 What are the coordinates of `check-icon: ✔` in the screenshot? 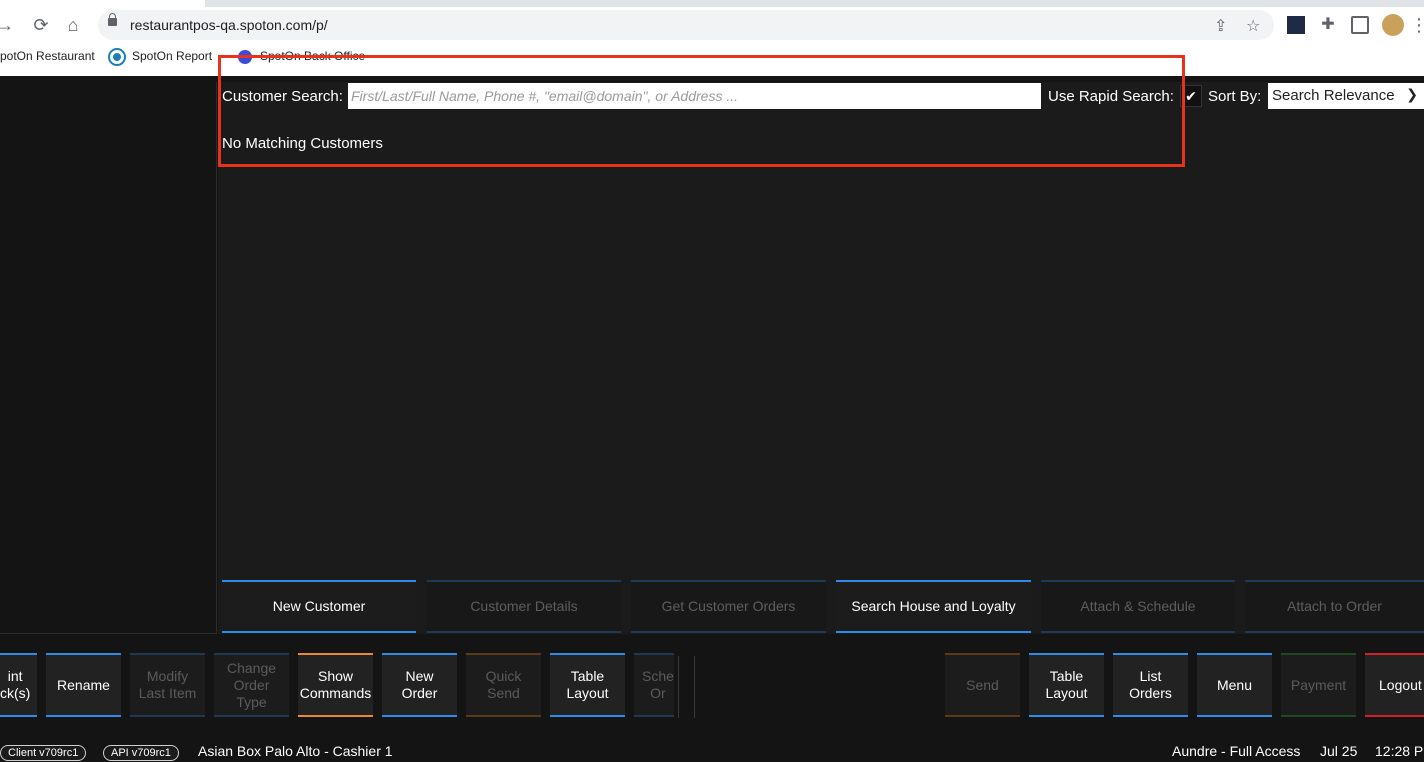 It's located at (1191, 96).